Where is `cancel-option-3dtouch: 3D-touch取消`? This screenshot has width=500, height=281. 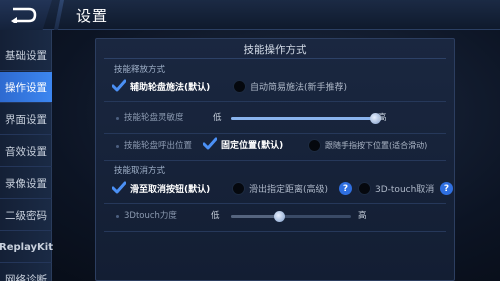
cancel-option-3dtouch: 3D-touch取消 is located at coordinates (396, 188).